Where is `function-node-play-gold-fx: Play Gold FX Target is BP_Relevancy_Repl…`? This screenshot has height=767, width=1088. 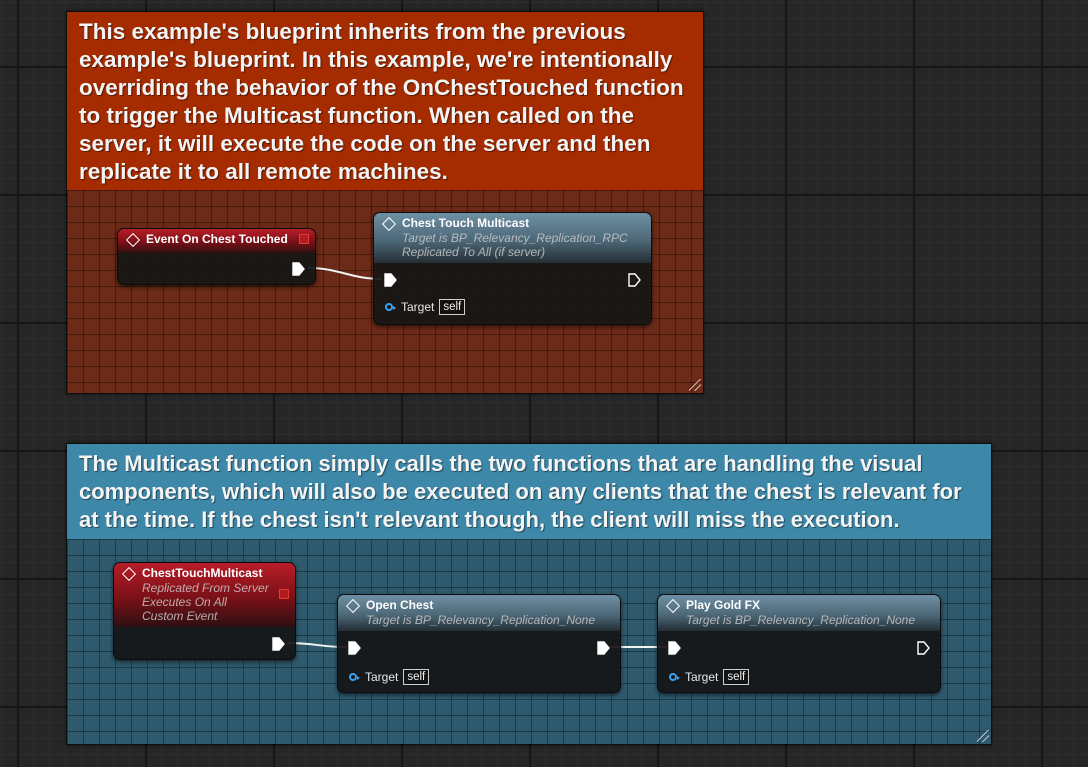 function-node-play-gold-fx: Play Gold FX Target is BP_Relevancy_Repl… is located at coordinates (799, 643).